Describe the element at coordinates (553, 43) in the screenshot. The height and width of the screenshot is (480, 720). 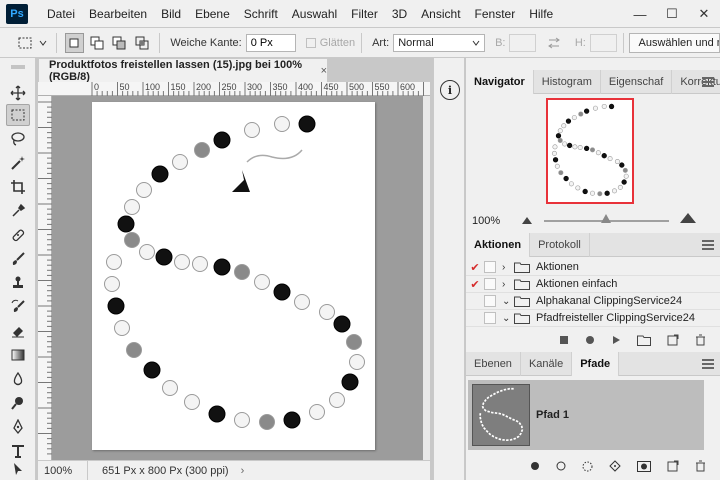
I see `swap-dimensions-icon` at that location.